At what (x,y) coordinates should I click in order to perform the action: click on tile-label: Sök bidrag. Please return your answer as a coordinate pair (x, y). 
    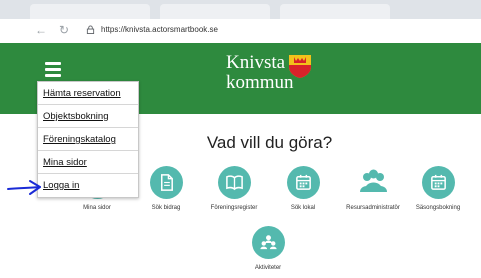
    Looking at the image, I should click on (166, 208).